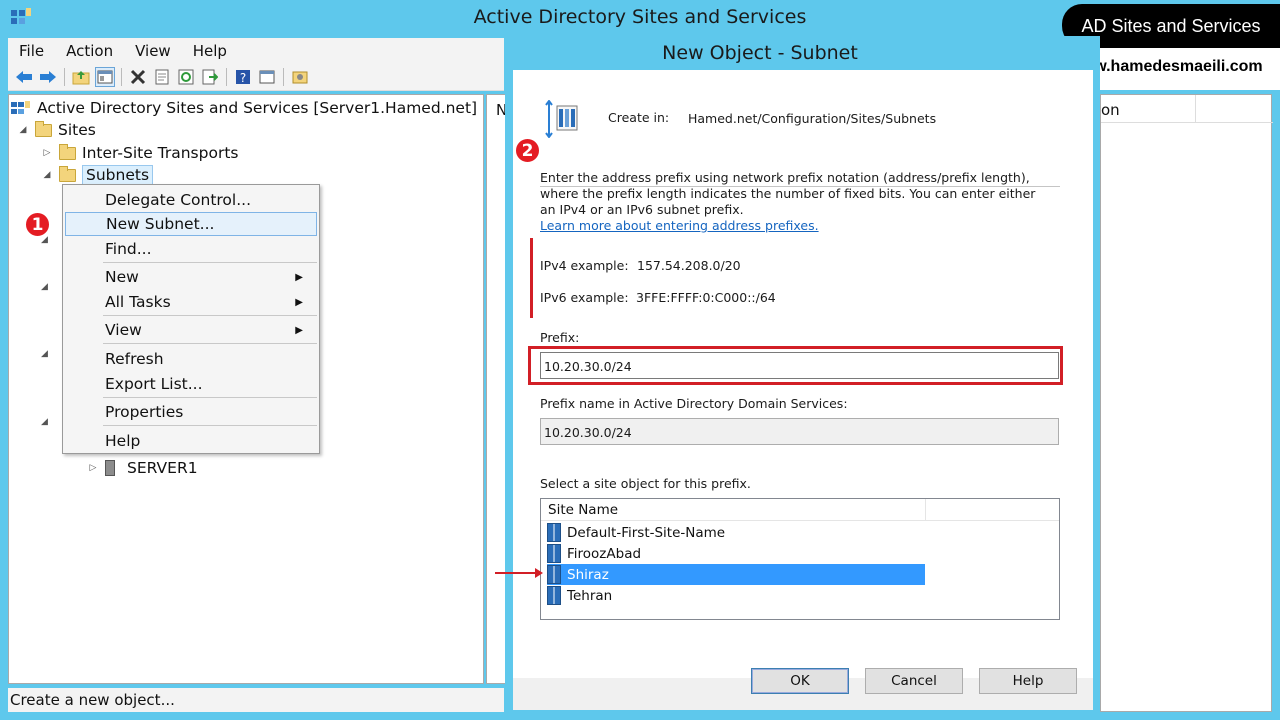 The width and height of the screenshot is (1280, 720). I want to click on menu-item-label: Help, so click(123, 441).